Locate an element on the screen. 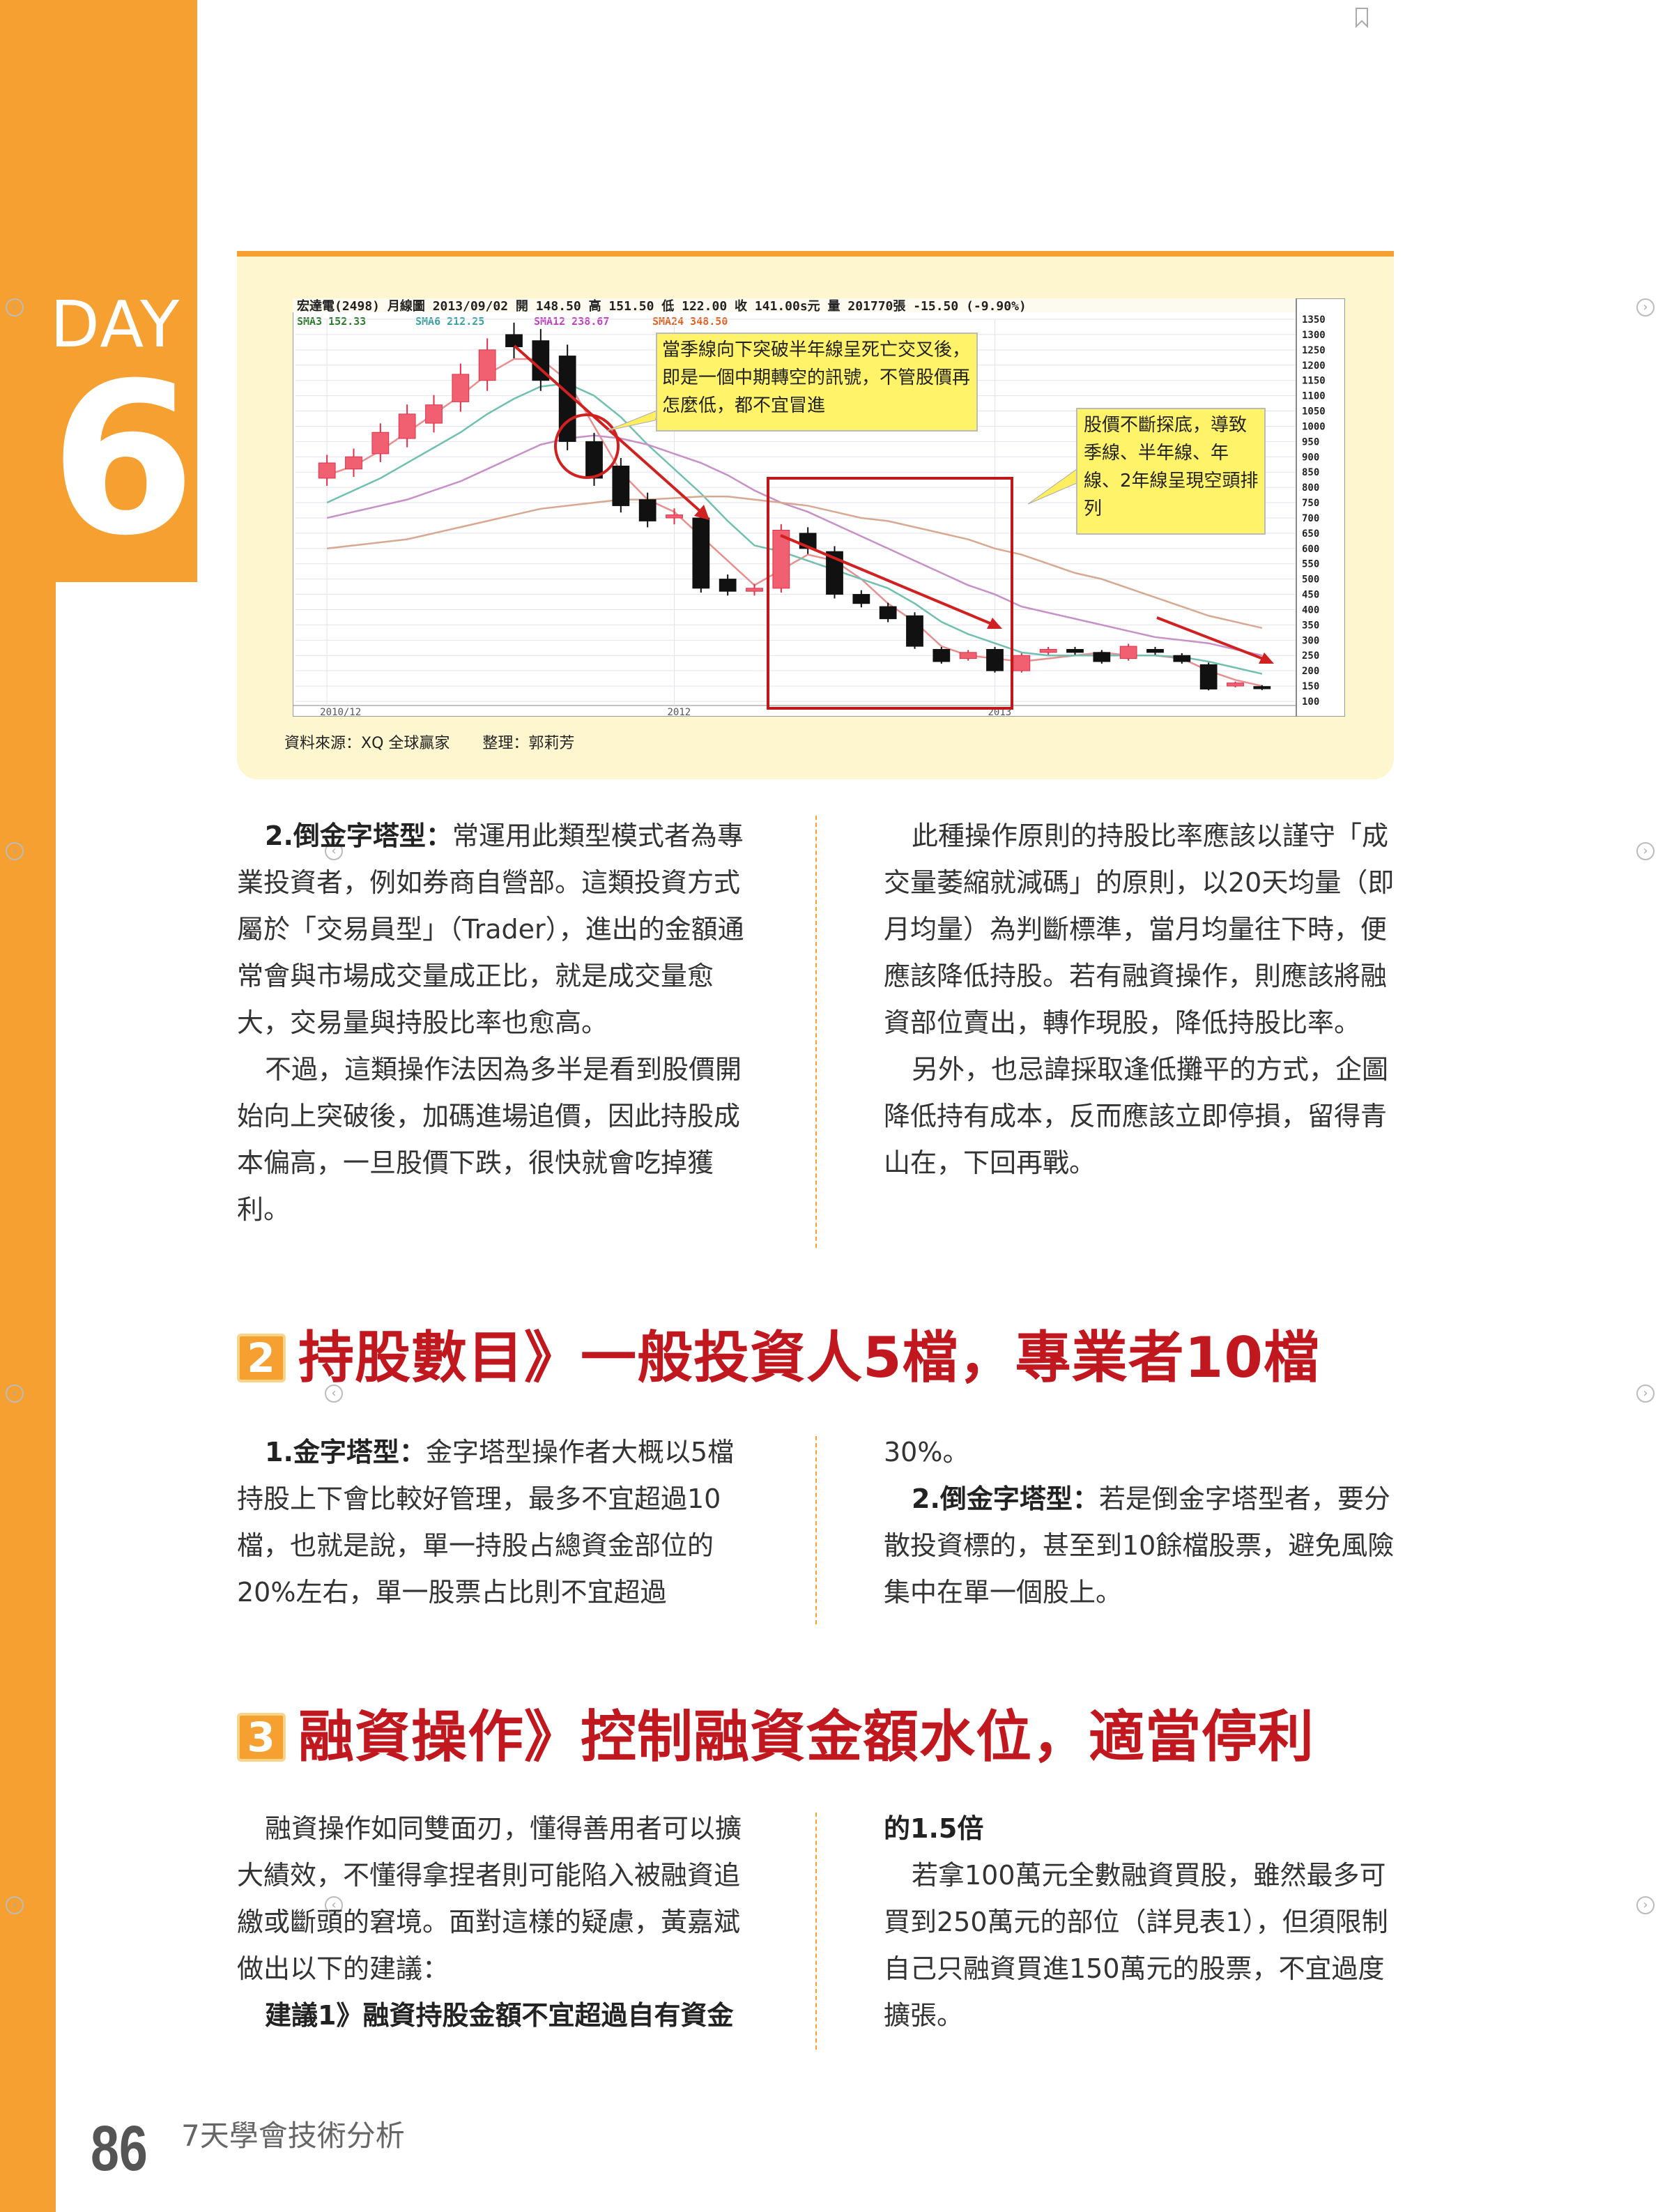  x-tick-label: 2012 is located at coordinates (679, 712).